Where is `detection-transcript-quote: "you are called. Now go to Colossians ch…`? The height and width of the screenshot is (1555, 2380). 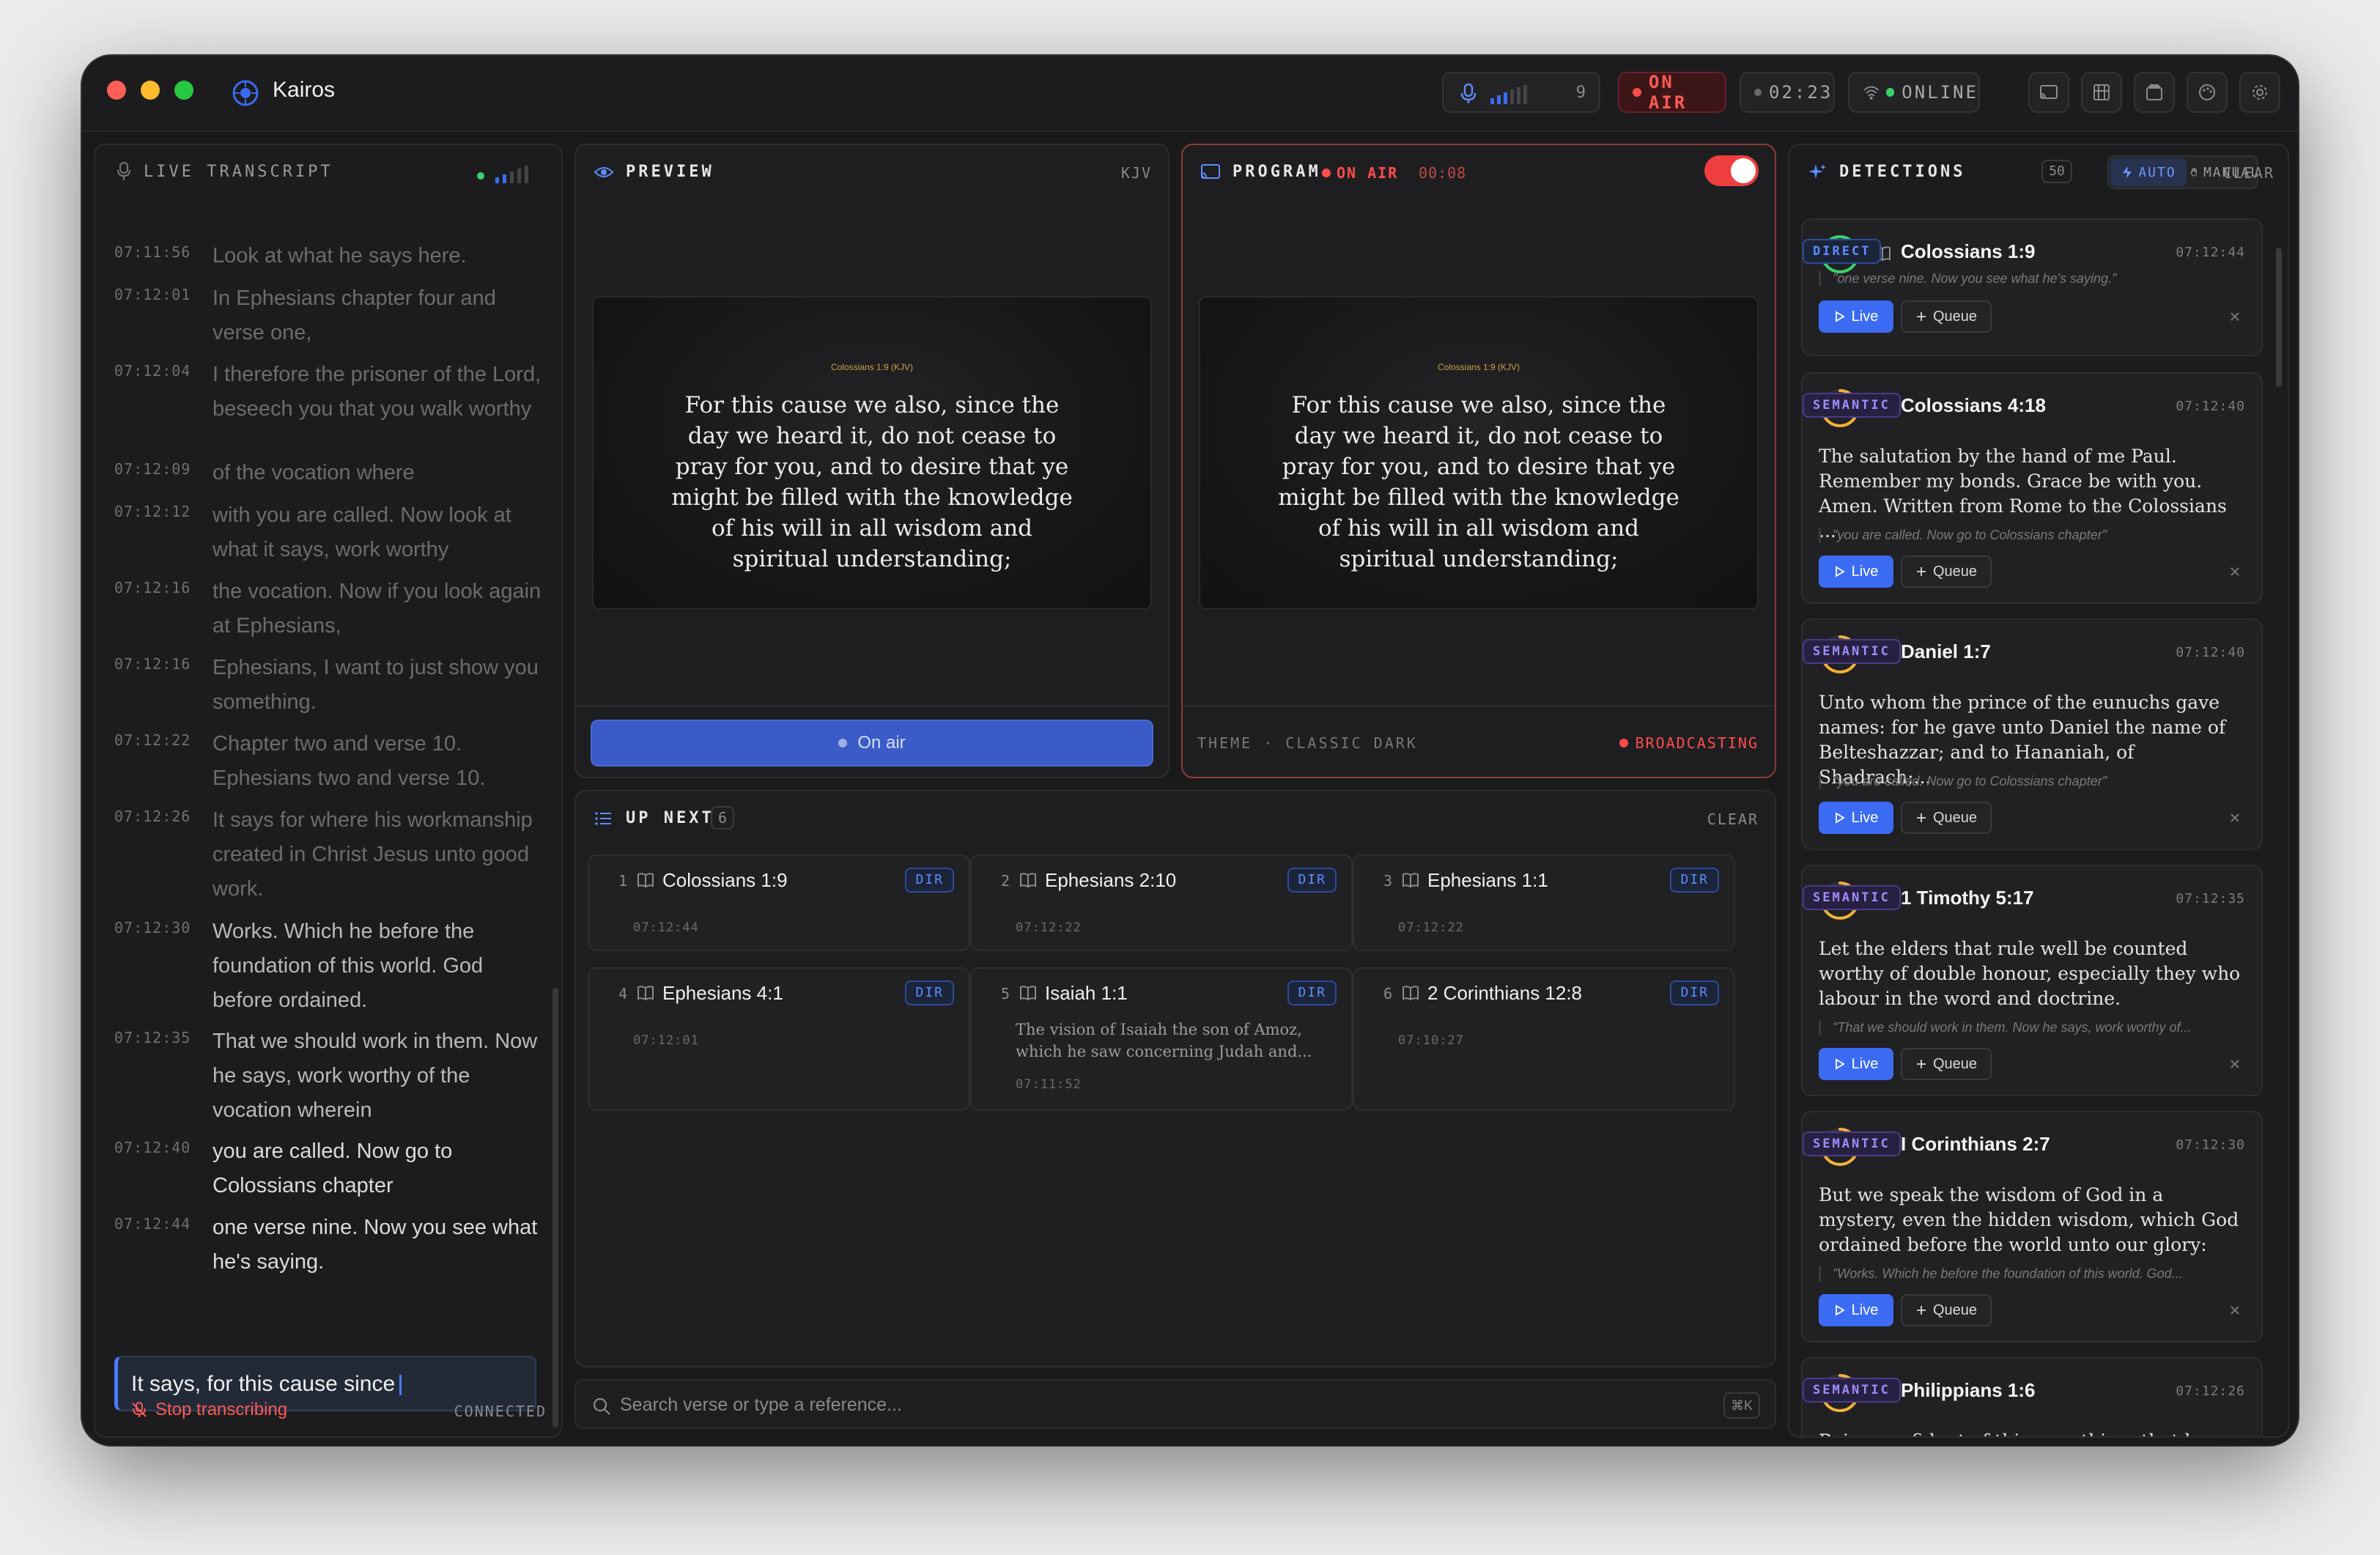 detection-transcript-quote: "you are called. Now go to Colossians ch… is located at coordinates (2033, 535).